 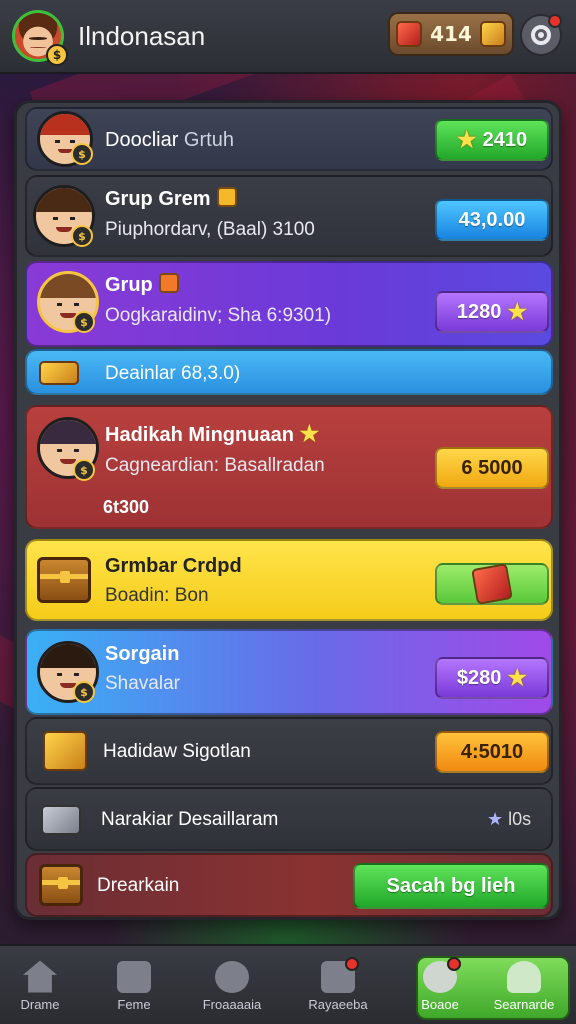 I want to click on gold-bars-icon, so click(x=59, y=373).